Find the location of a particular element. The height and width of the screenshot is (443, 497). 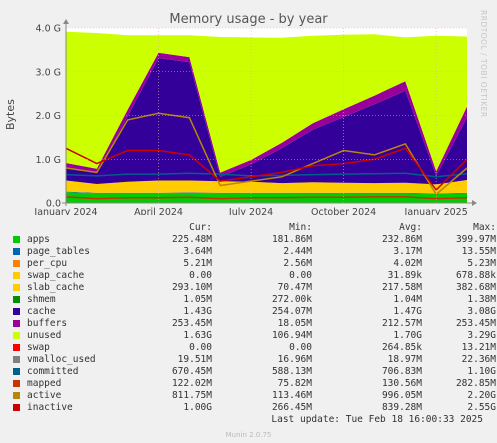

legend-avg: 31.89k is located at coordinates (404, 275).